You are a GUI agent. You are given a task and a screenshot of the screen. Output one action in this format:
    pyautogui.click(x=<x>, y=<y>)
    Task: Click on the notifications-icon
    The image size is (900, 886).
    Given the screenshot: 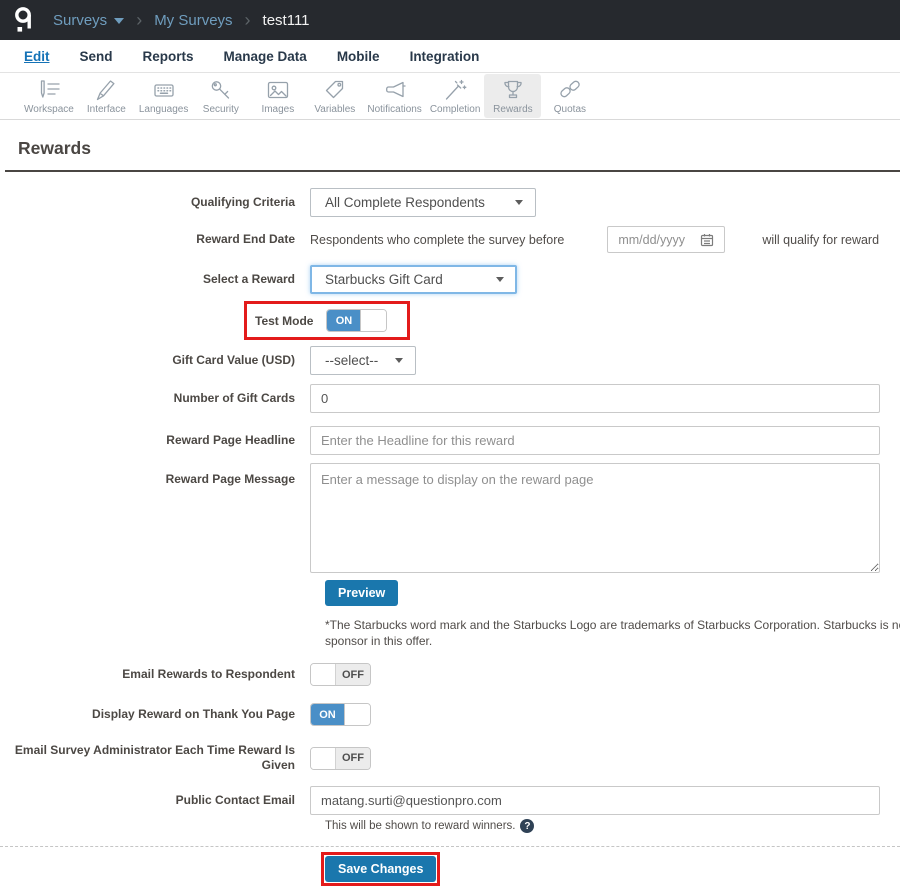 What is the action you would take?
    pyautogui.click(x=395, y=90)
    